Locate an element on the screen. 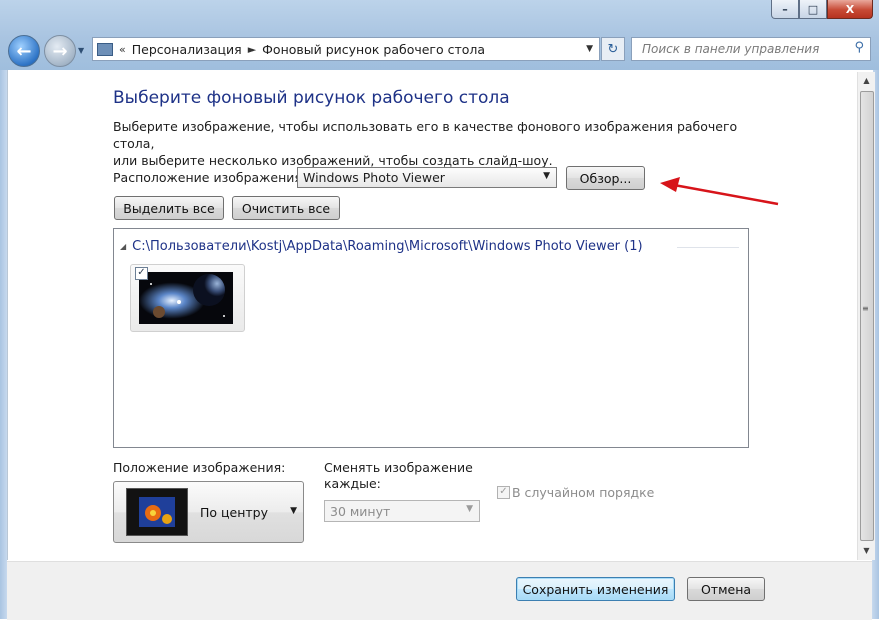 Image resolution: width=879 pixels, height=620 pixels. select-all-button: Выделить все is located at coordinates (169, 208).